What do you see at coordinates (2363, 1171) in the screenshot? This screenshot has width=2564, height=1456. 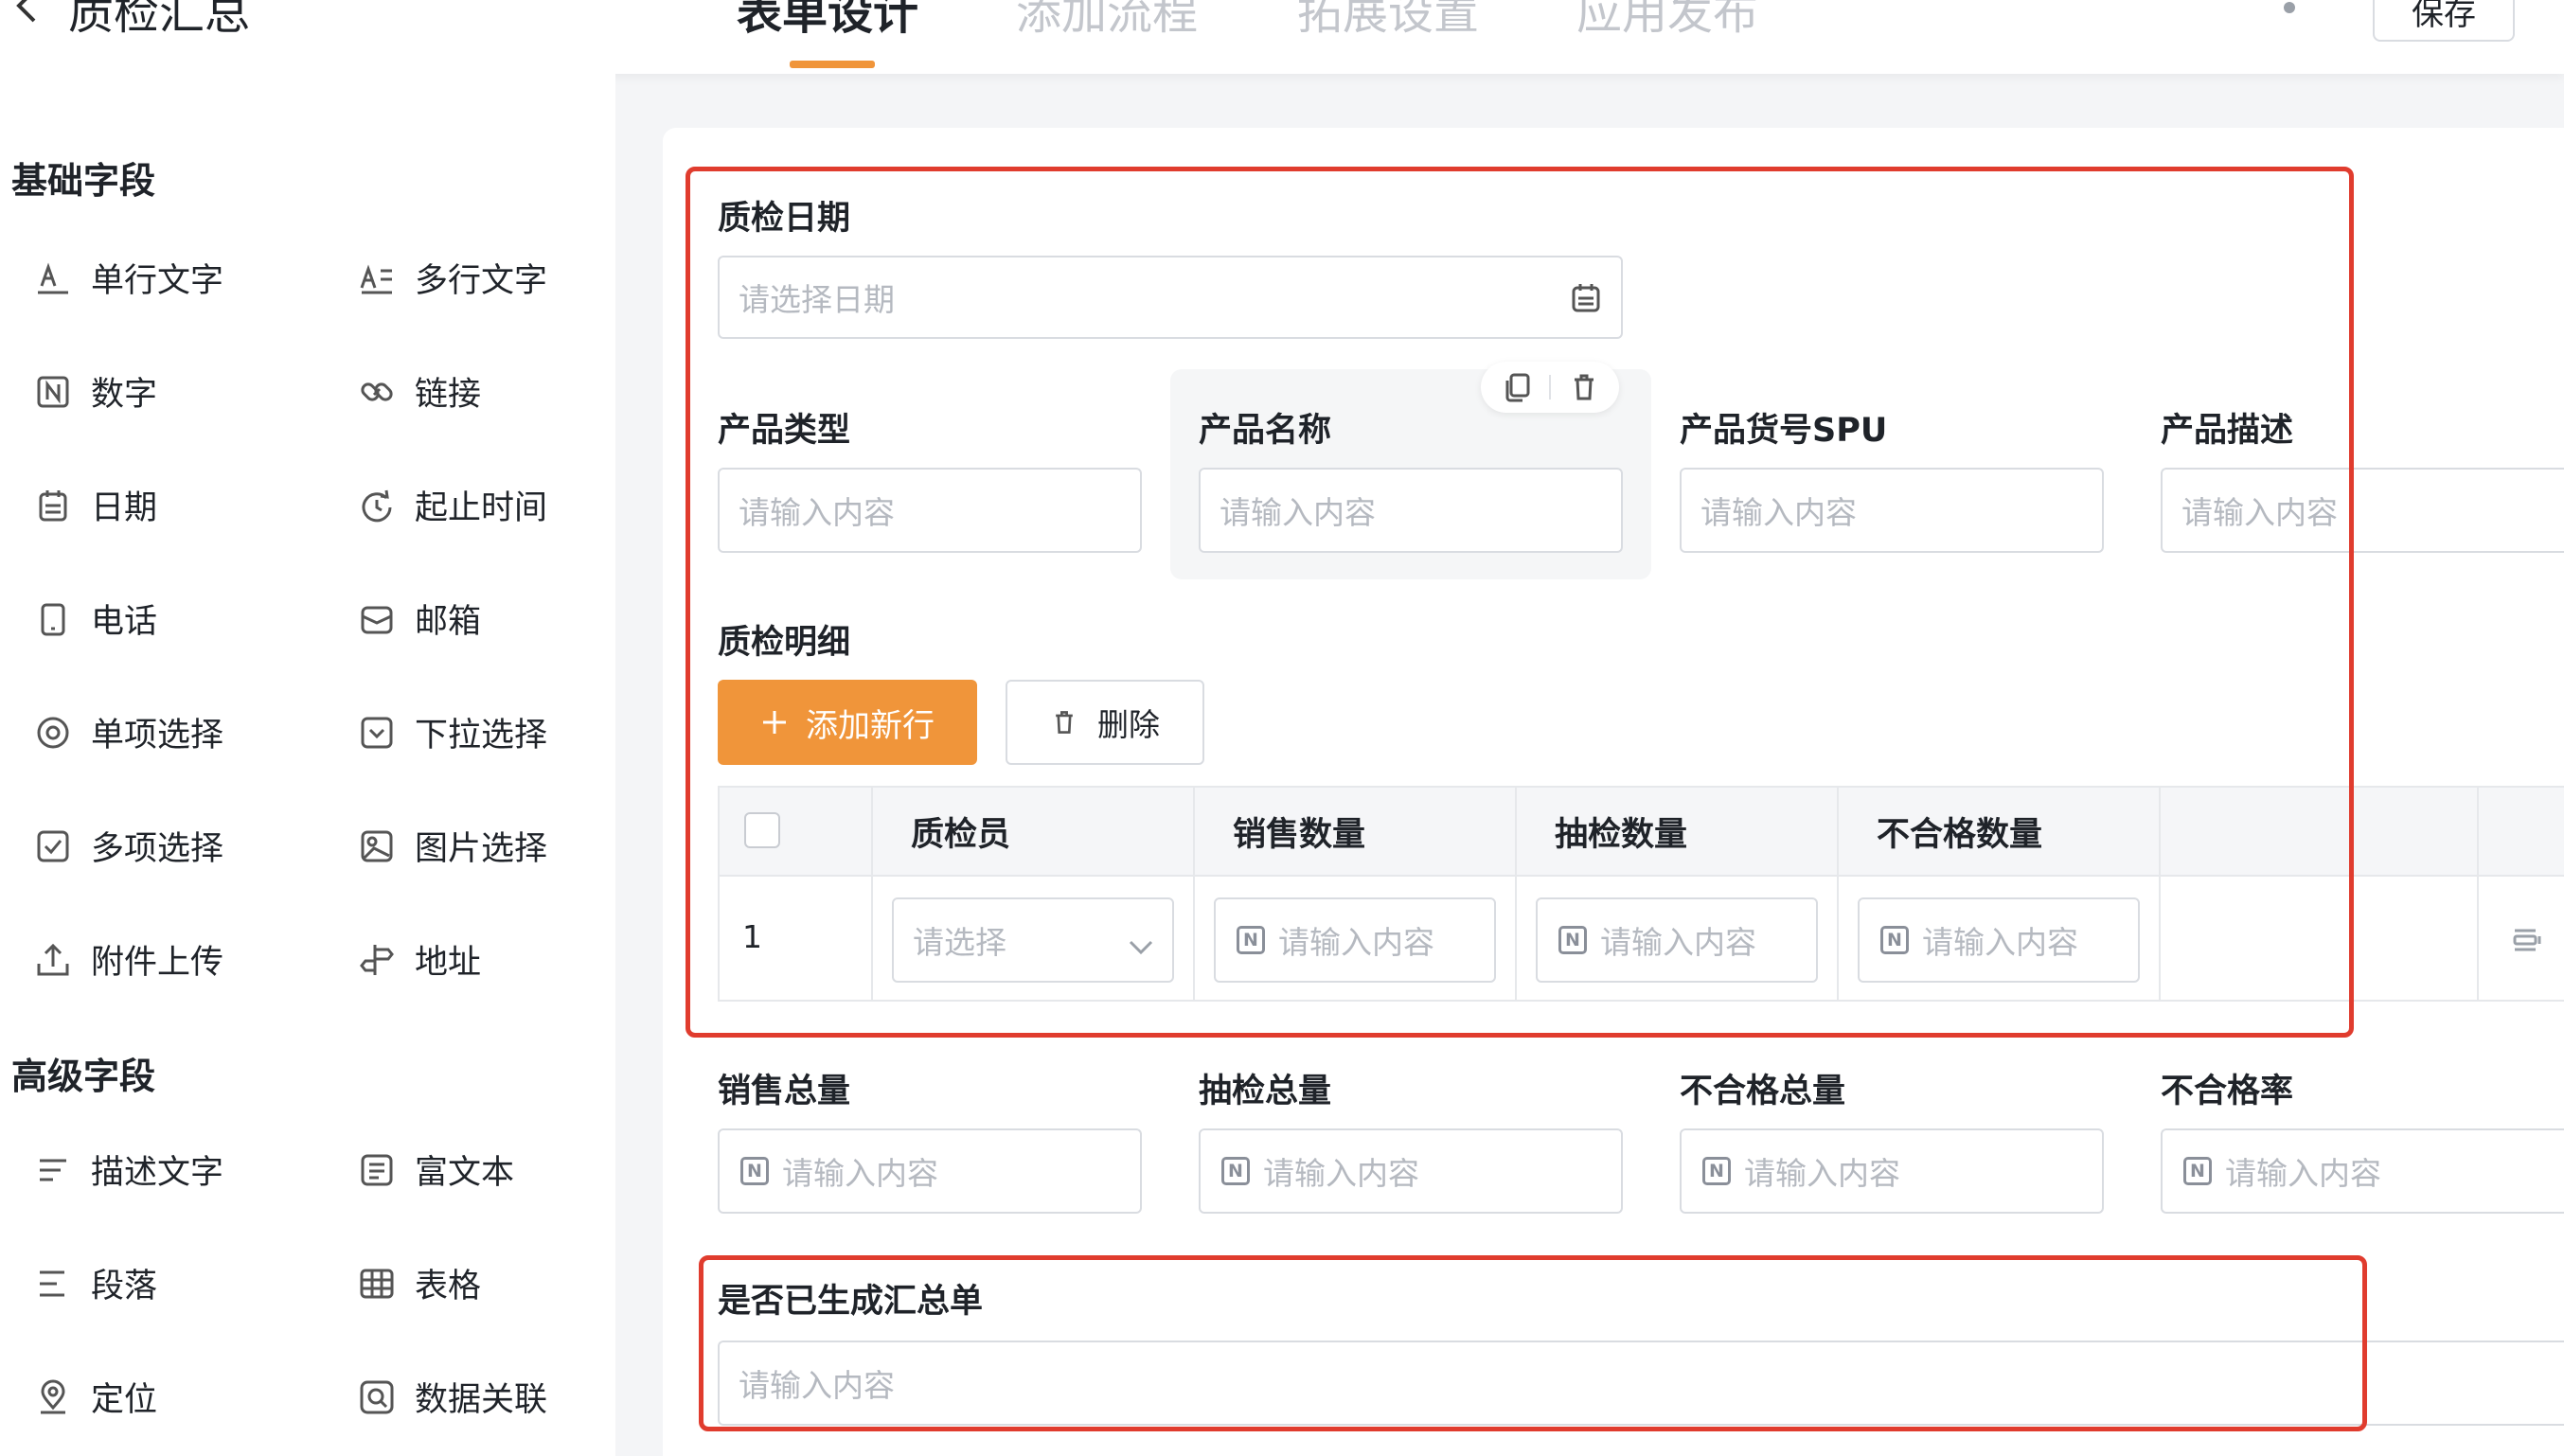 I see `defect-rate-input: N 请输入内容` at bounding box center [2363, 1171].